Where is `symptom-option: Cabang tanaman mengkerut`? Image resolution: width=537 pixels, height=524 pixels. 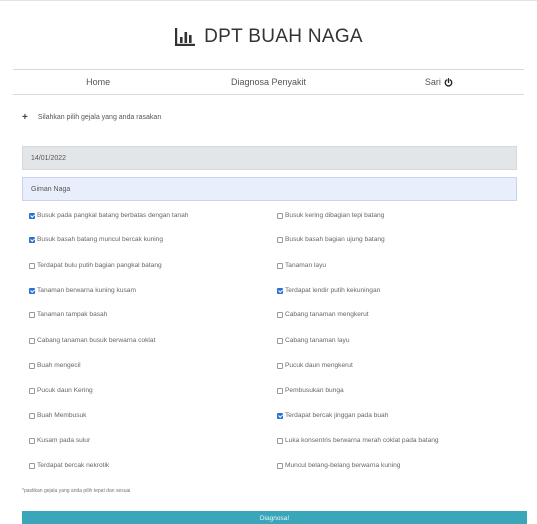
symptom-option: Cabang tanaman mengkerut is located at coordinates (323, 314).